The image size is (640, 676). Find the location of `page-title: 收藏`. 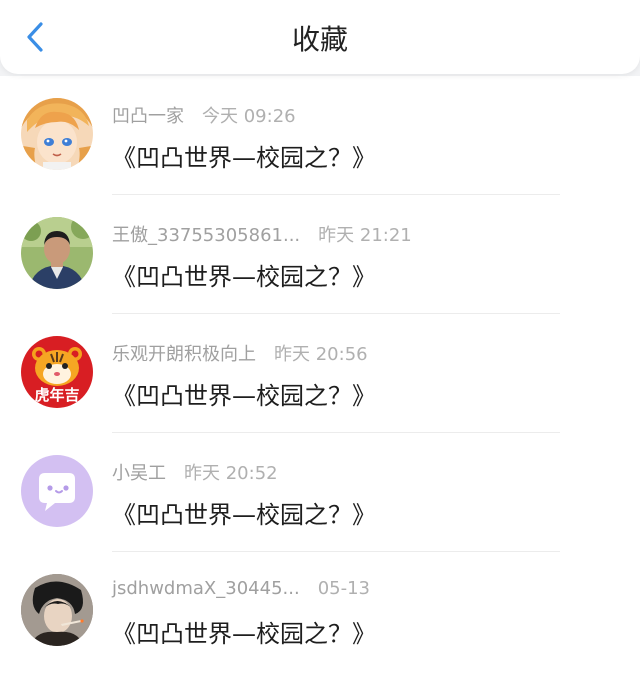

page-title: 收藏 is located at coordinates (319, 39).